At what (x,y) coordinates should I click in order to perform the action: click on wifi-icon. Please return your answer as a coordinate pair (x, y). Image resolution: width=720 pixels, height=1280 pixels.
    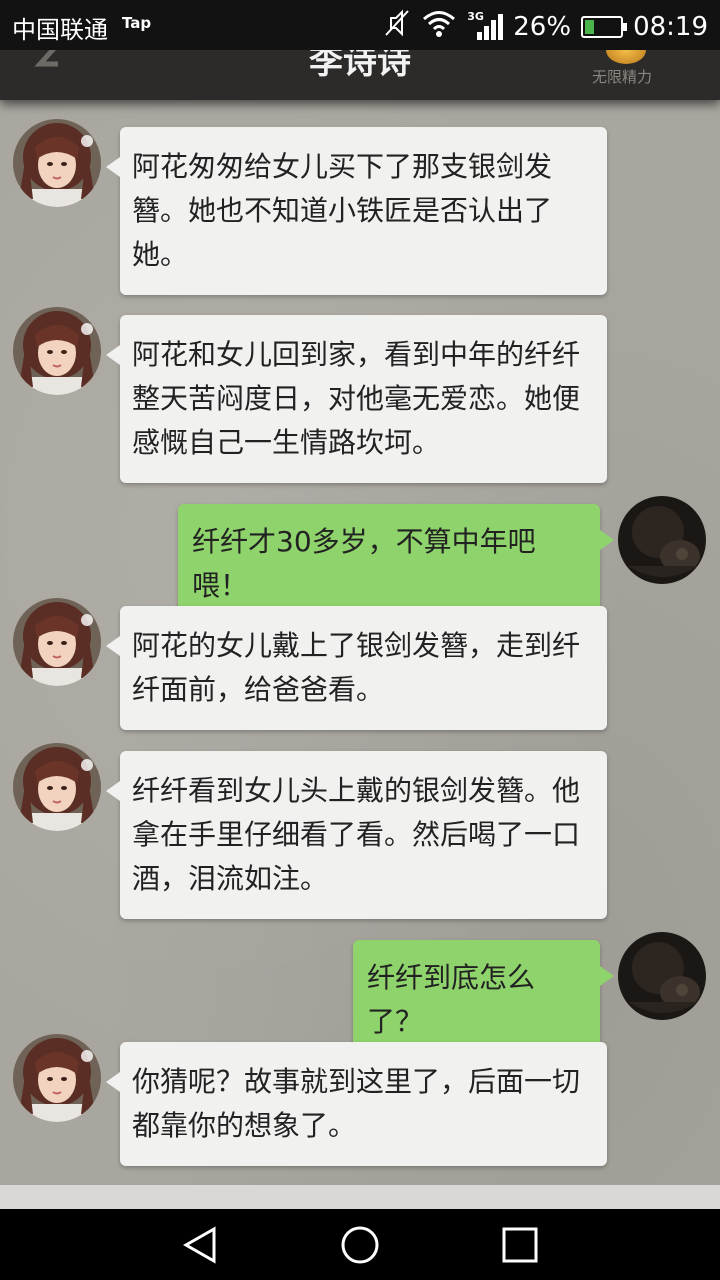
    Looking at the image, I should click on (439, 26).